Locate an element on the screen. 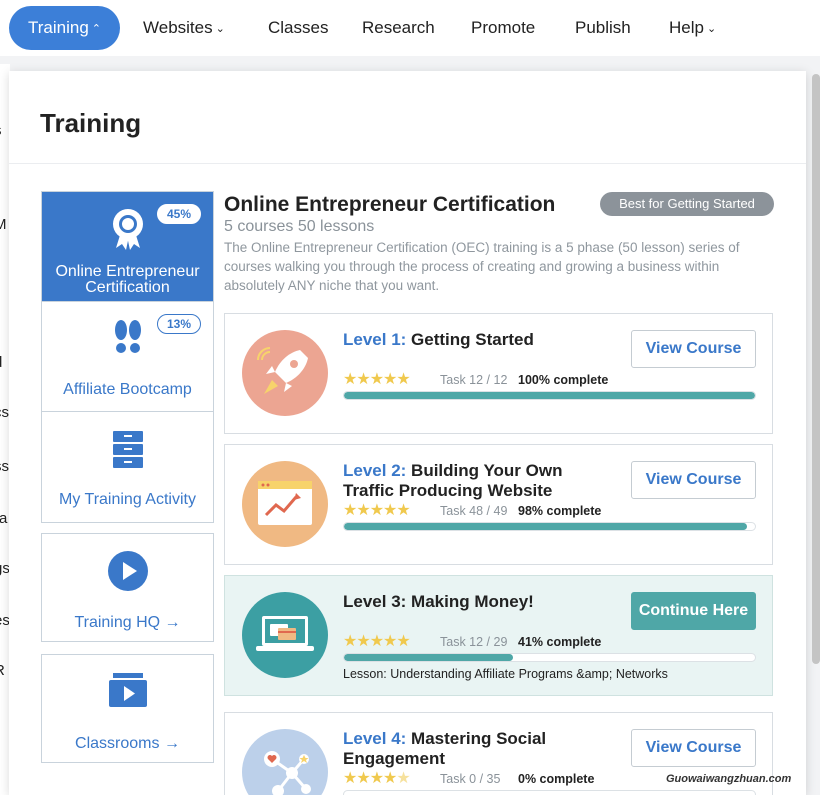 The height and width of the screenshot is (795, 820). background-text: d is located at coordinates (1, 362).